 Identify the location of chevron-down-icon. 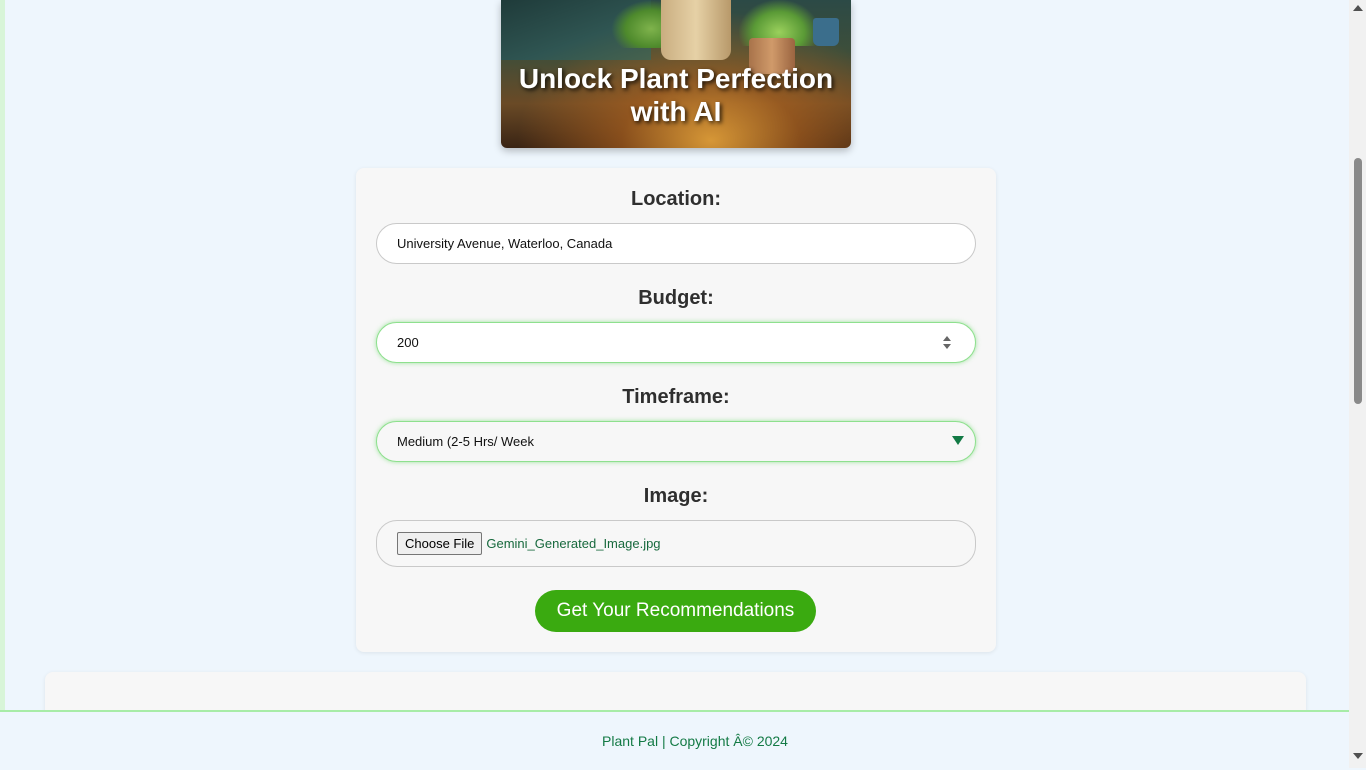
(958, 440).